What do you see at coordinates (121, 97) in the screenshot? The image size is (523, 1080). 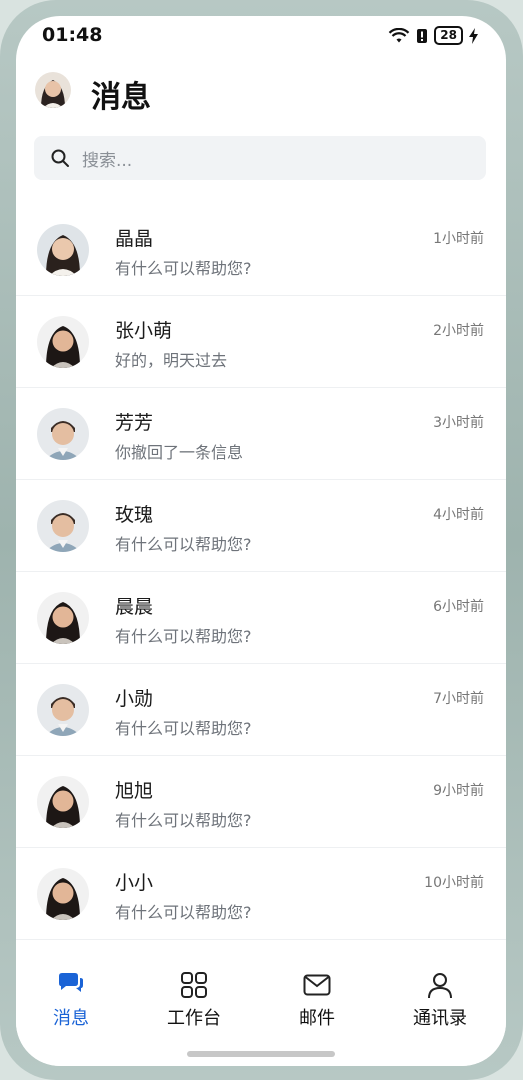 I see `page-title: 消息` at bounding box center [121, 97].